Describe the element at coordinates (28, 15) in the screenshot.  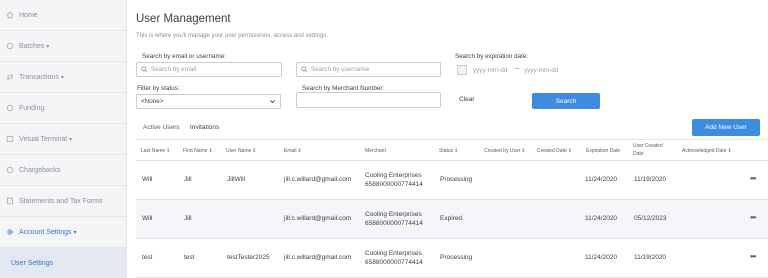
I see `sidebar-item-label: Home` at that location.